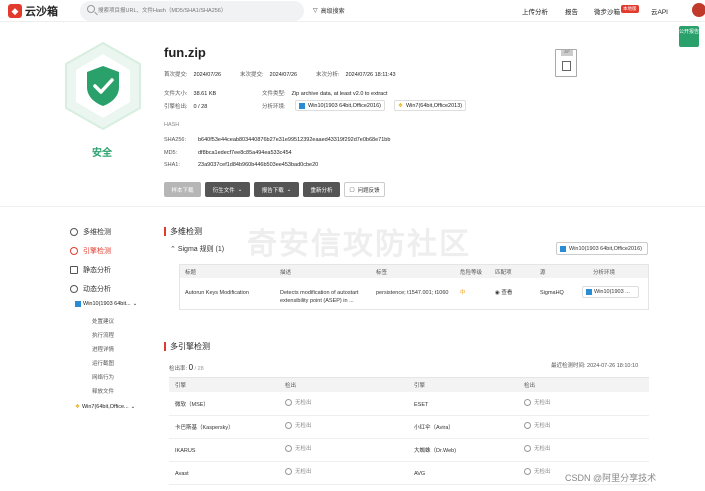 This screenshot has height=491, width=705. What do you see at coordinates (106, 304) in the screenshot?
I see `sidebar-env-win10: Win10(1903 64bit... ⌄` at bounding box center [106, 304].